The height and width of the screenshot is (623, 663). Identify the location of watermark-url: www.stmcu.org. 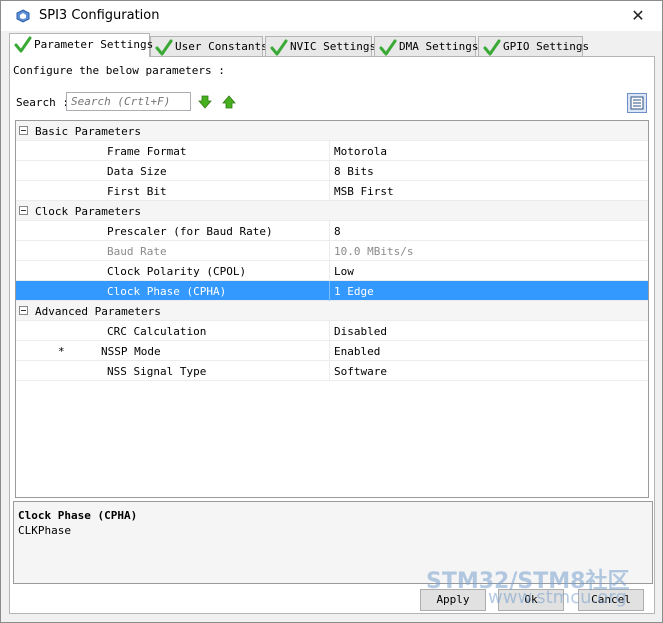
(557, 597).